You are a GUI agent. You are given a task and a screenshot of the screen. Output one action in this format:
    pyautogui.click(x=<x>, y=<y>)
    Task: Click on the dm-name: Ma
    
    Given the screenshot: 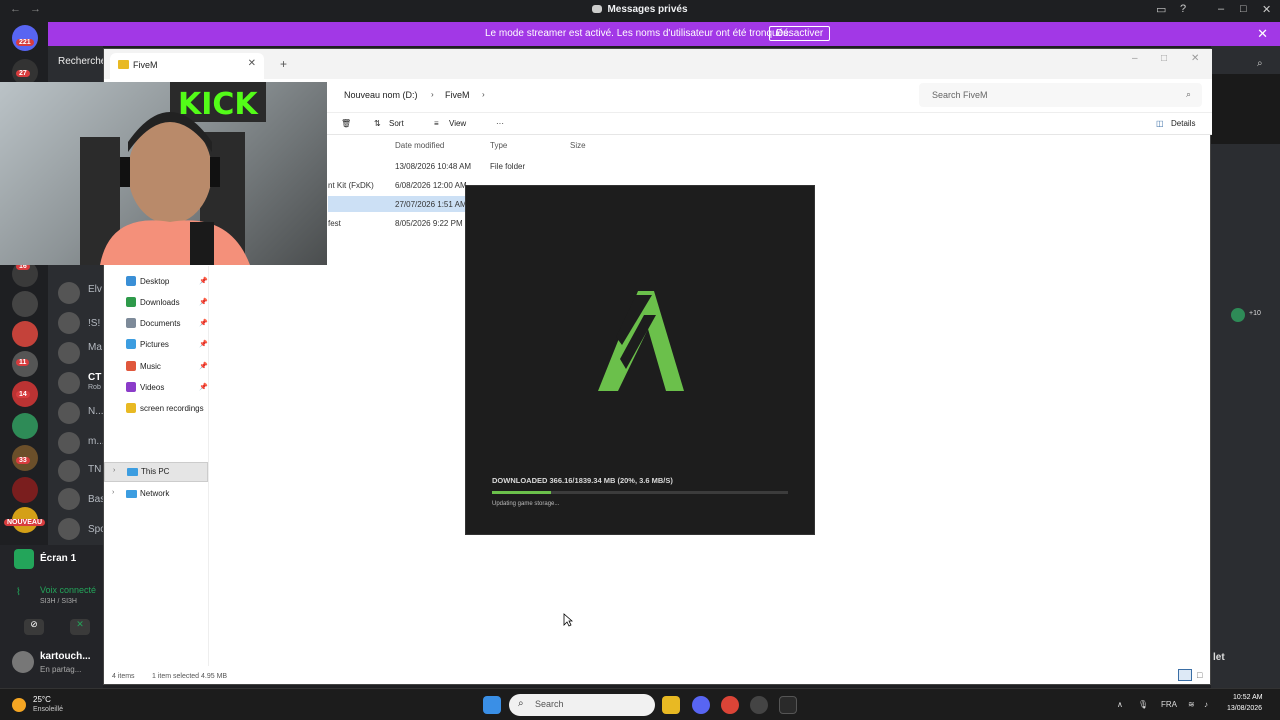 What is the action you would take?
    pyautogui.click(x=96, y=347)
    